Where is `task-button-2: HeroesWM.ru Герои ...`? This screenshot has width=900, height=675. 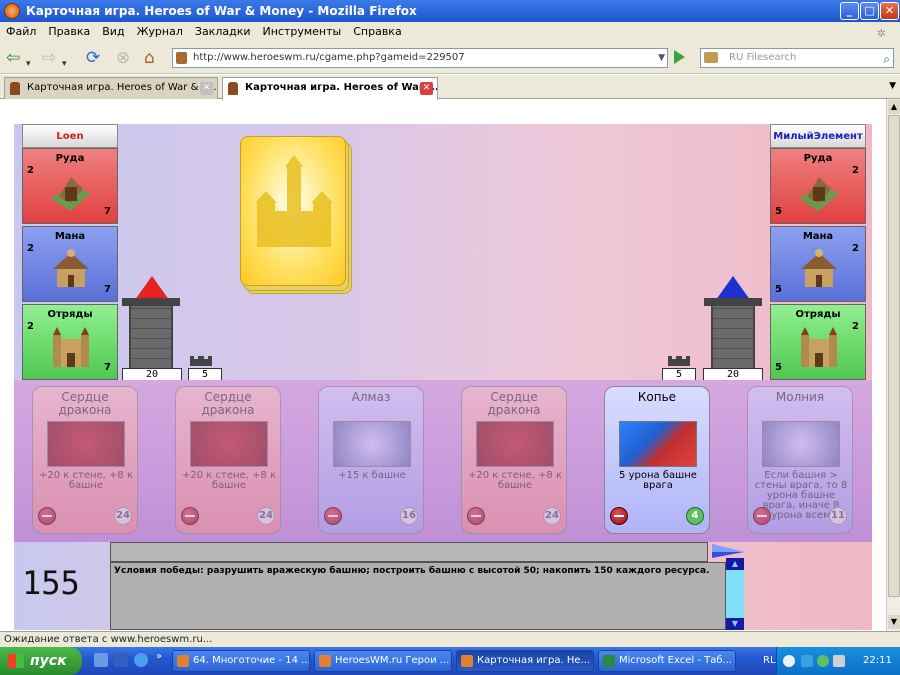 task-button-2: HeroesWM.ru Герои ... is located at coordinates (383, 661).